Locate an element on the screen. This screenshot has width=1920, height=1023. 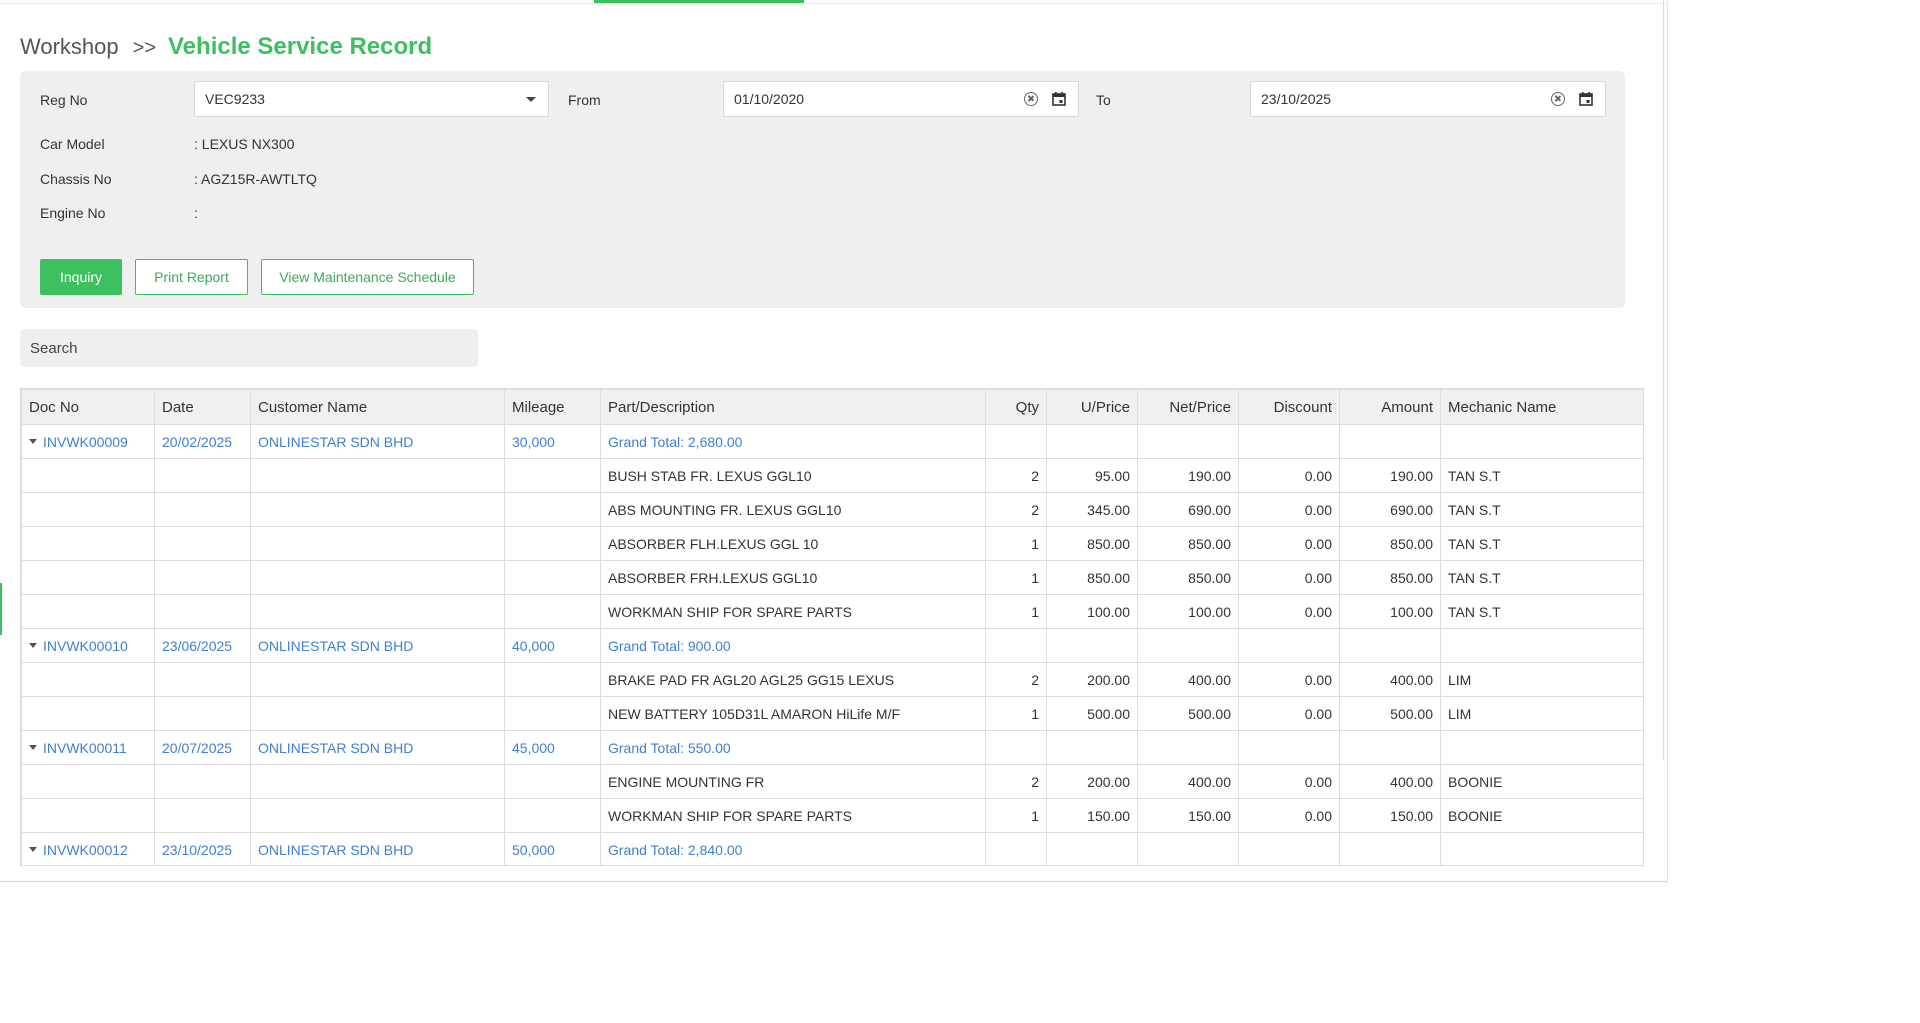
amount-cell: 400.00 is located at coordinates (1390, 679).